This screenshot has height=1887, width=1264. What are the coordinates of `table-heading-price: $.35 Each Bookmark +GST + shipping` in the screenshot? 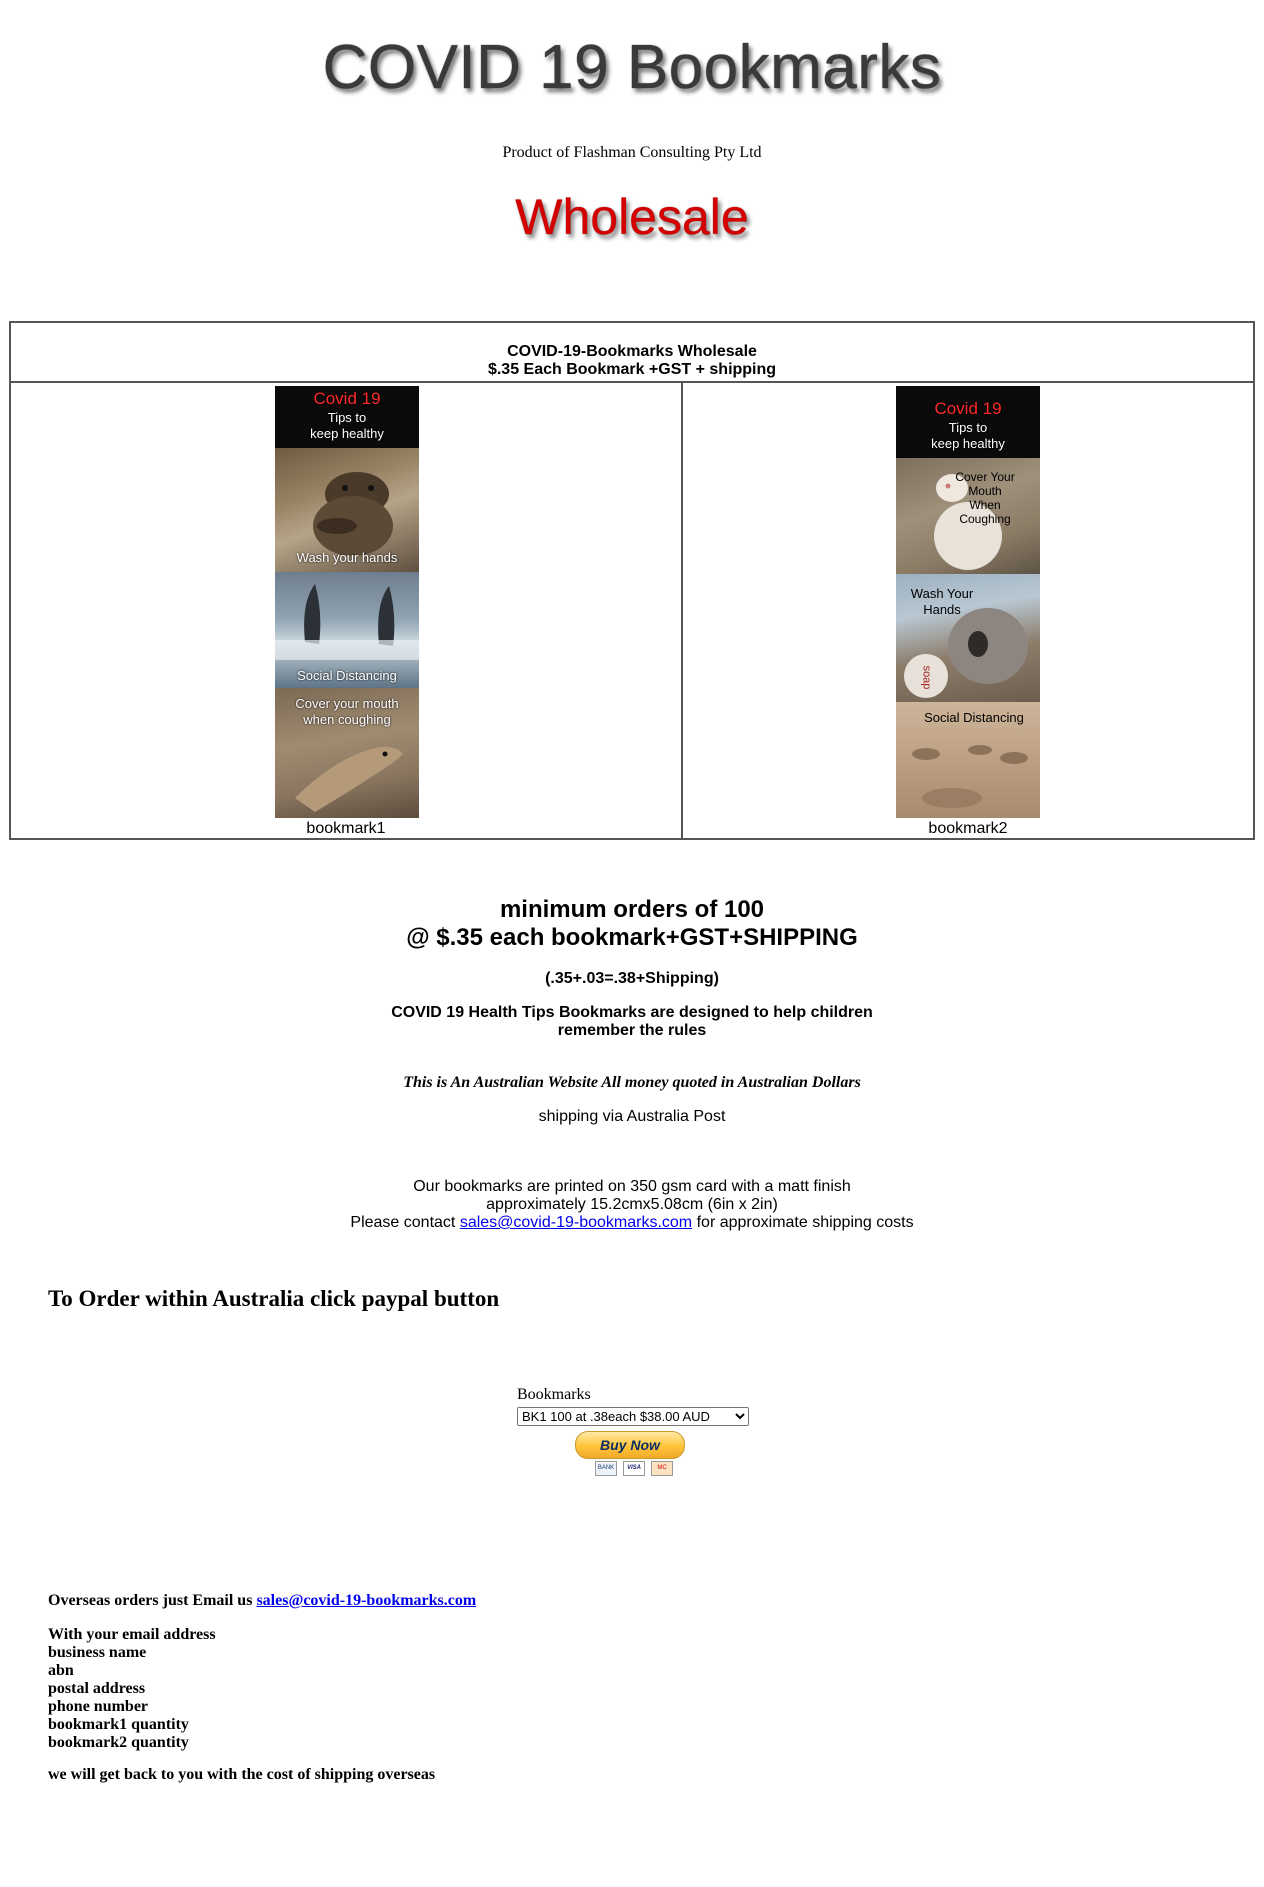 It's located at (632, 369).